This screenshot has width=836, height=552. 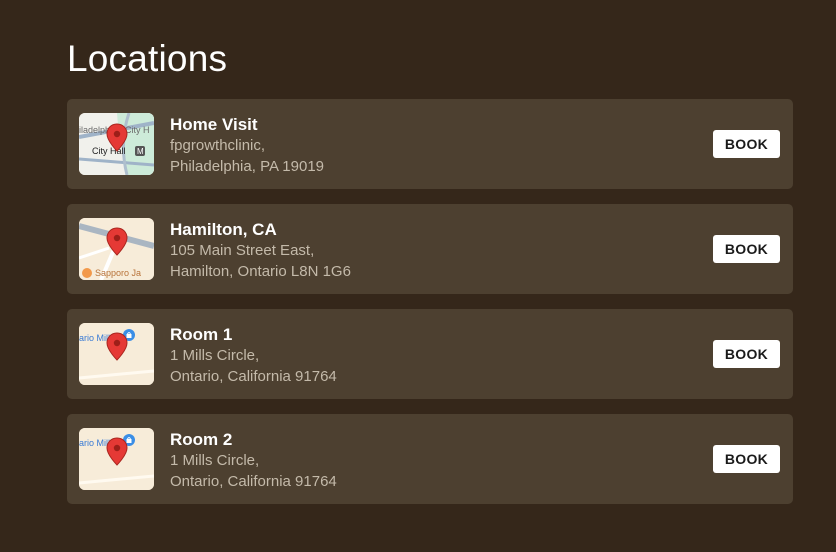 What do you see at coordinates (140, 151) in the screenshot?
I see `metro-icon: M` at bounding box center [140, 151].